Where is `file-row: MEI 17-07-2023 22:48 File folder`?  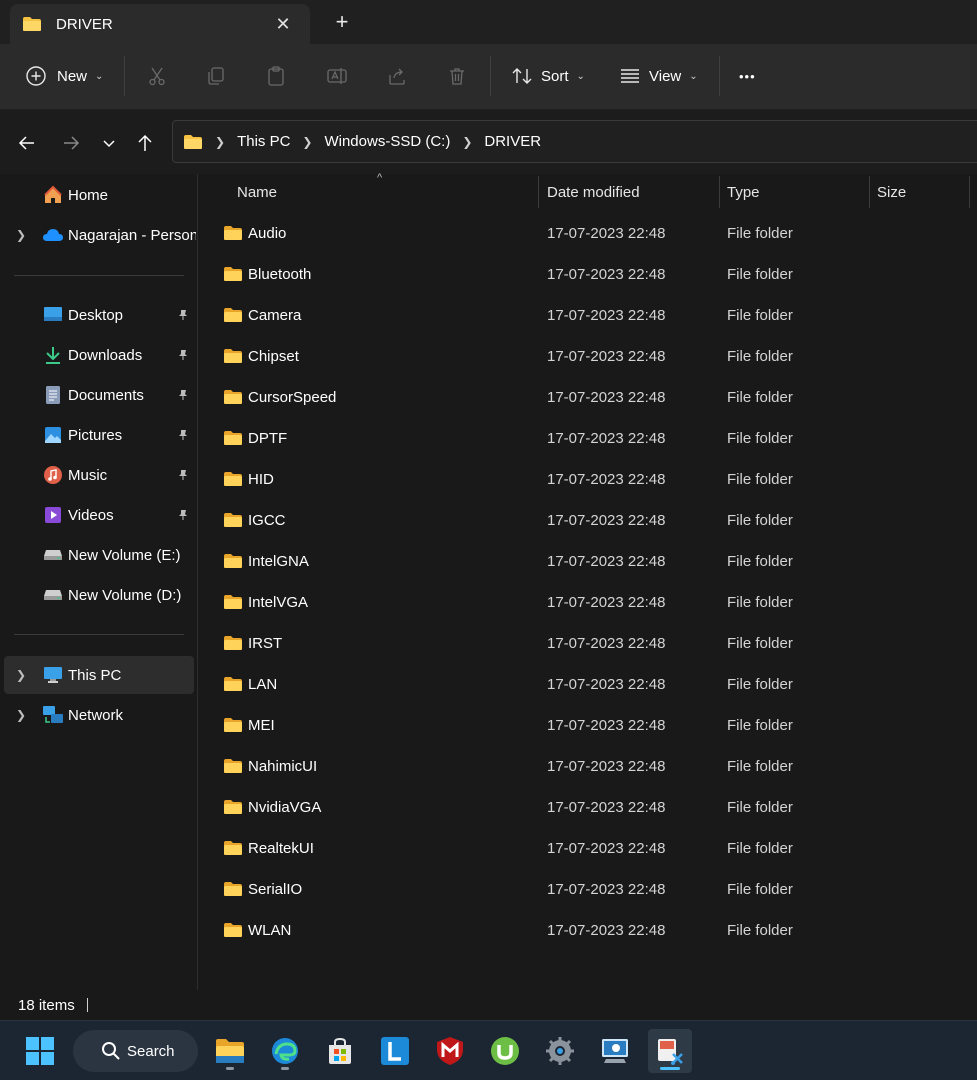 file-row: MEI 17-07-2023 22:48 File folder is located at coordinates (591, 725).